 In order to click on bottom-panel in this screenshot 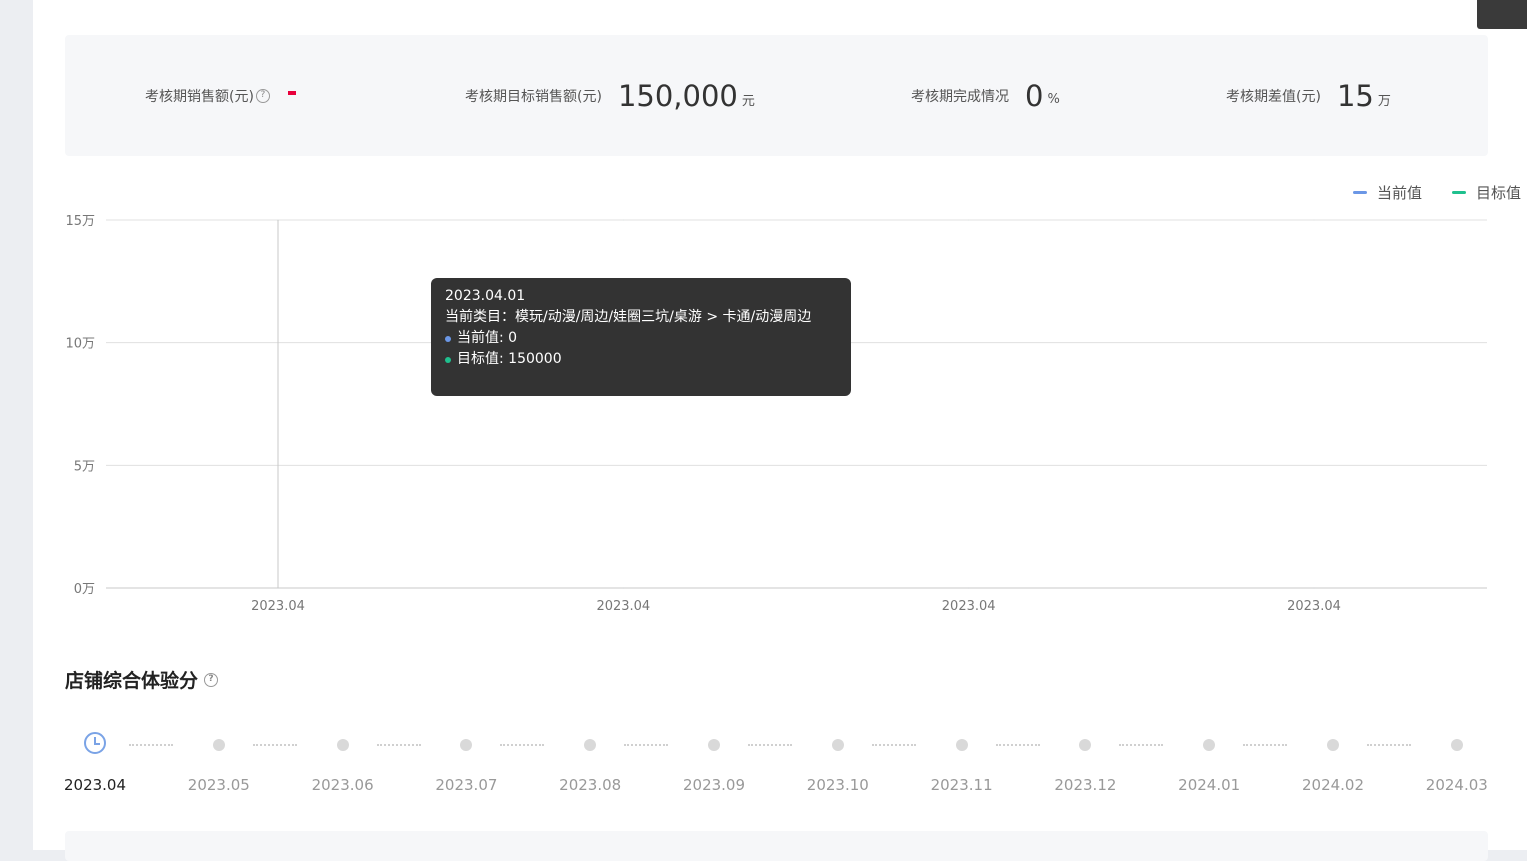, I will do `click(776, 846)`.